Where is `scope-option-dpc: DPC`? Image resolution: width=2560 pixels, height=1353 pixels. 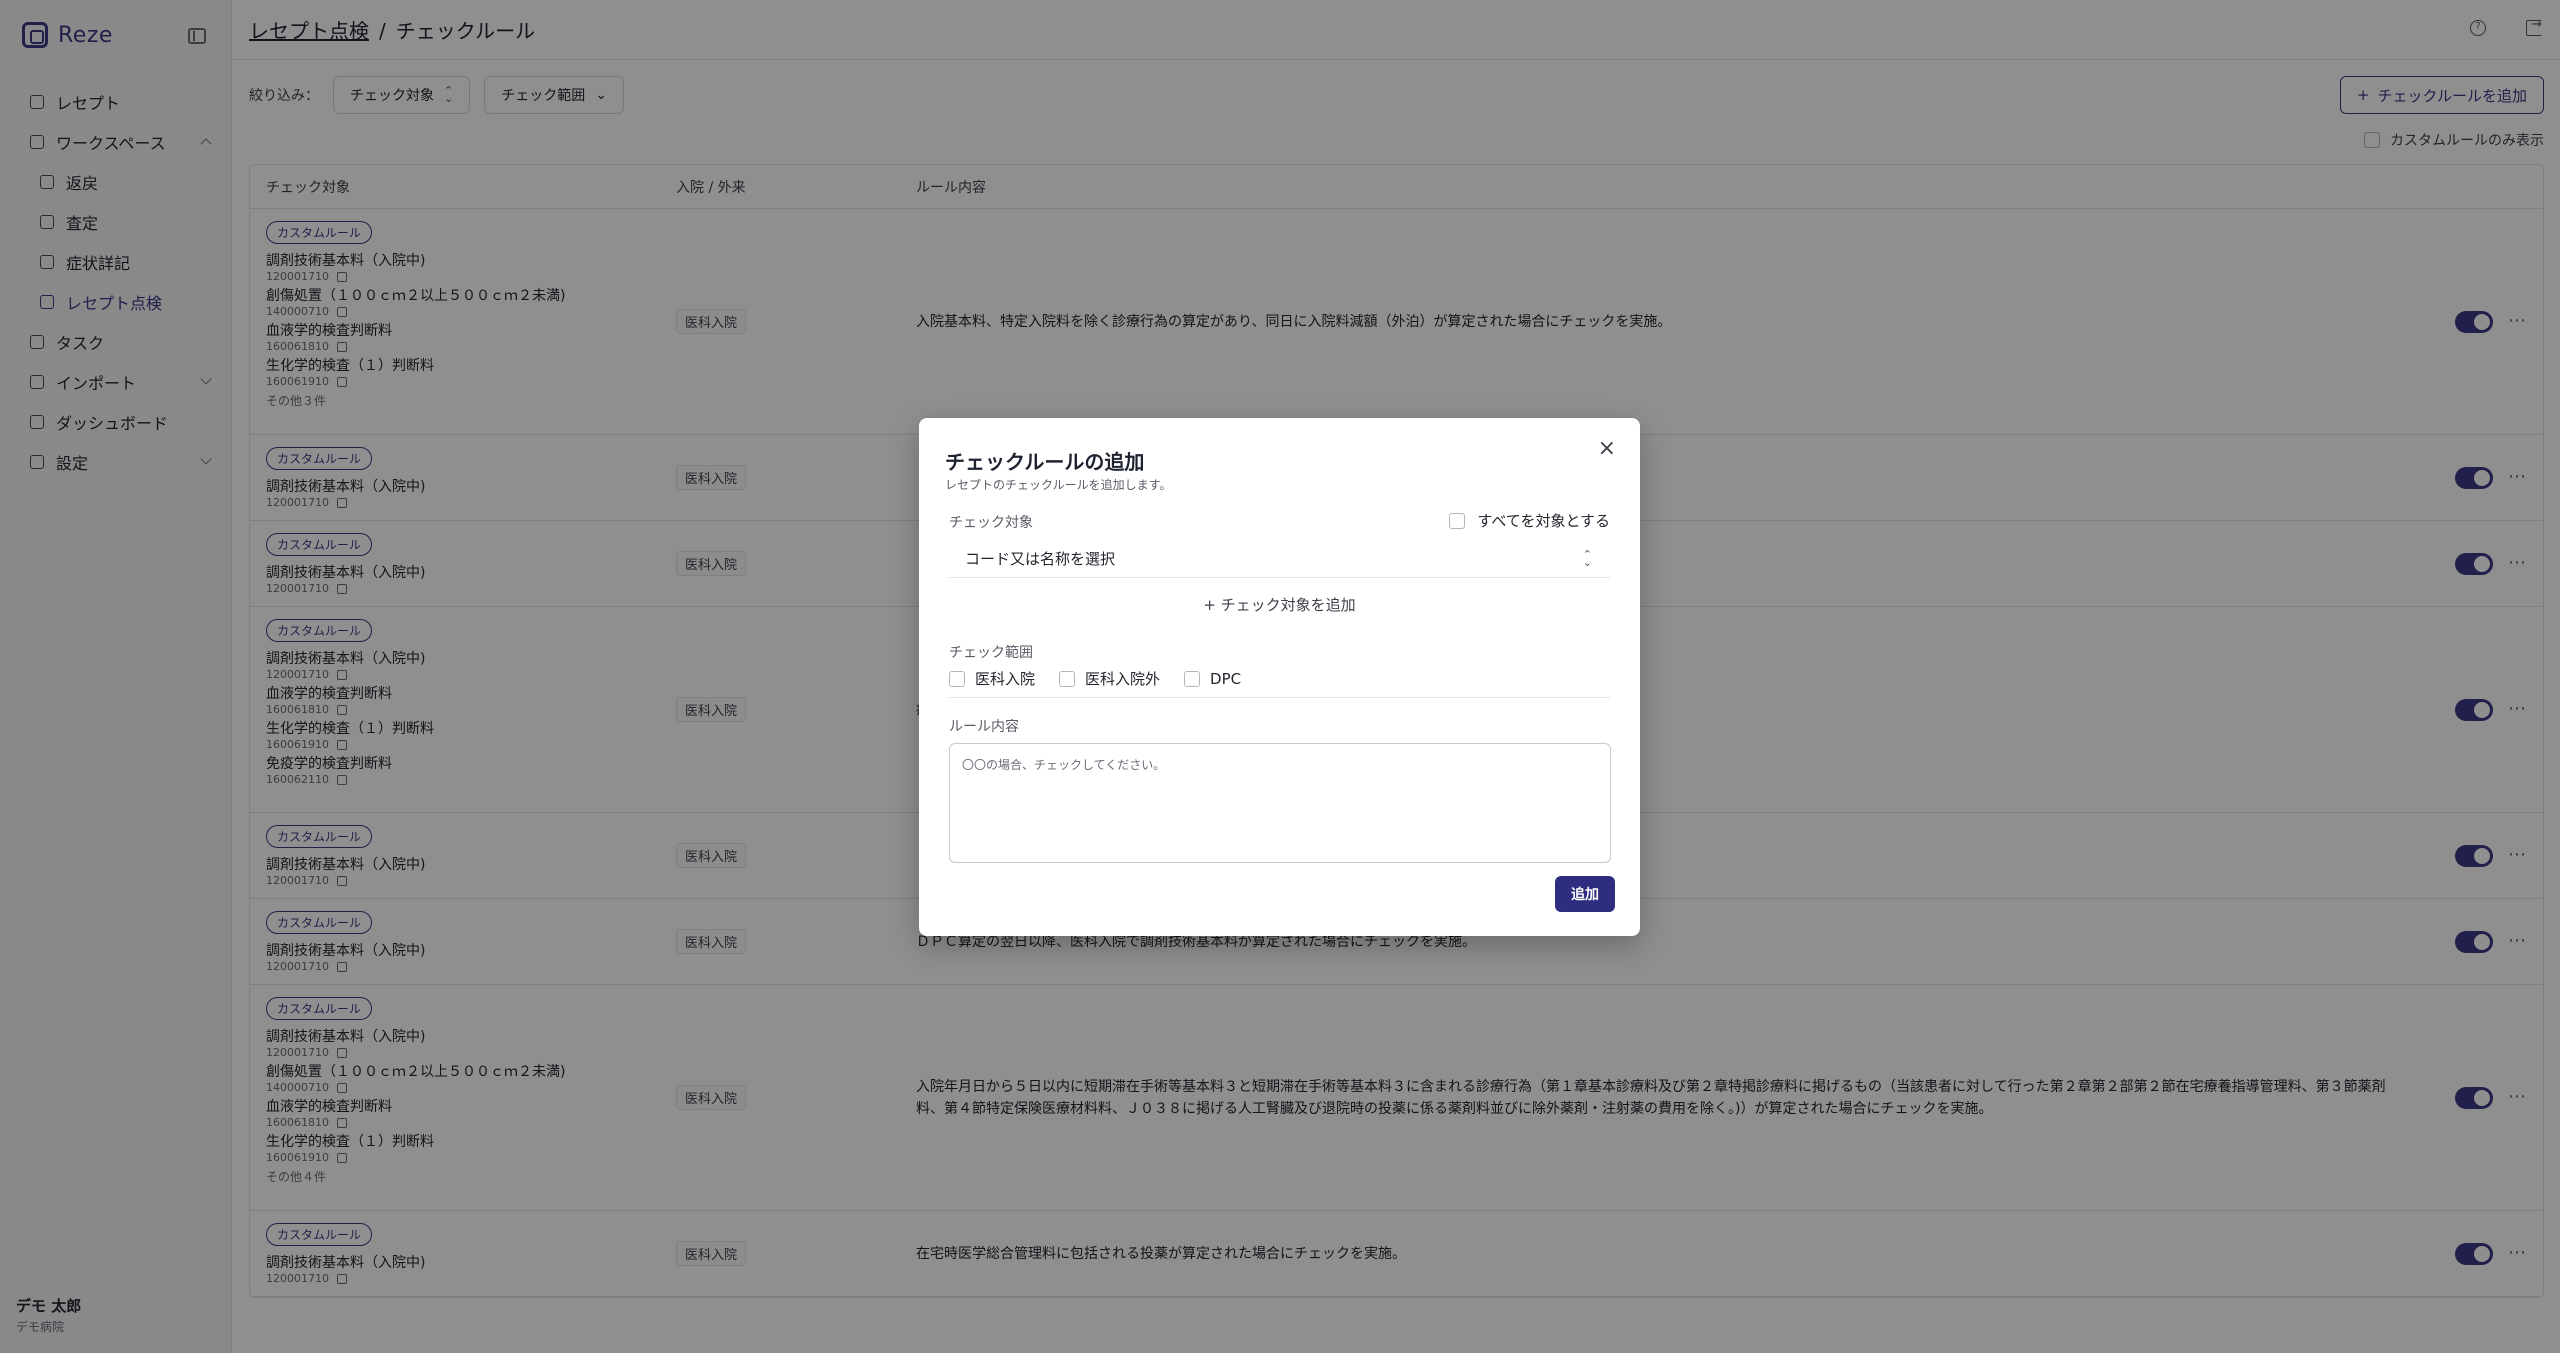
scope-option-dpc: DPC is located at coordinates (1212, 679).